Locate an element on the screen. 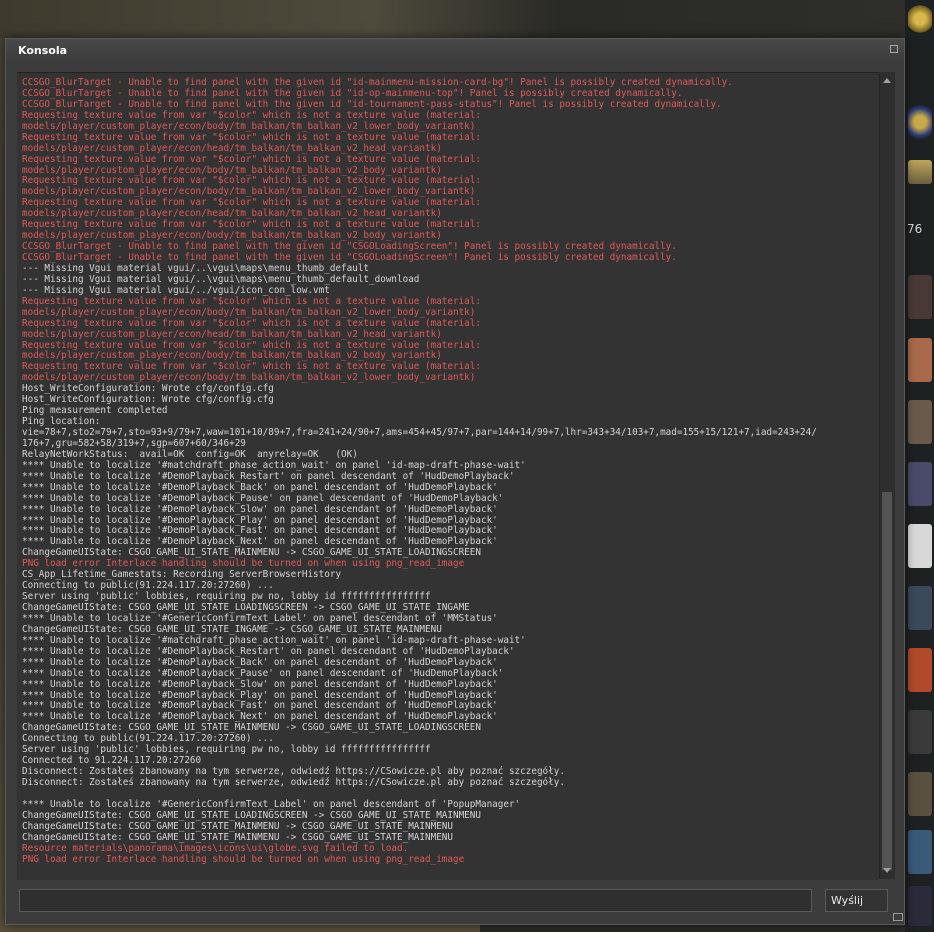 This screenshot has width=934, height=932. scroll-thumb is located at coordinates (887, 681).